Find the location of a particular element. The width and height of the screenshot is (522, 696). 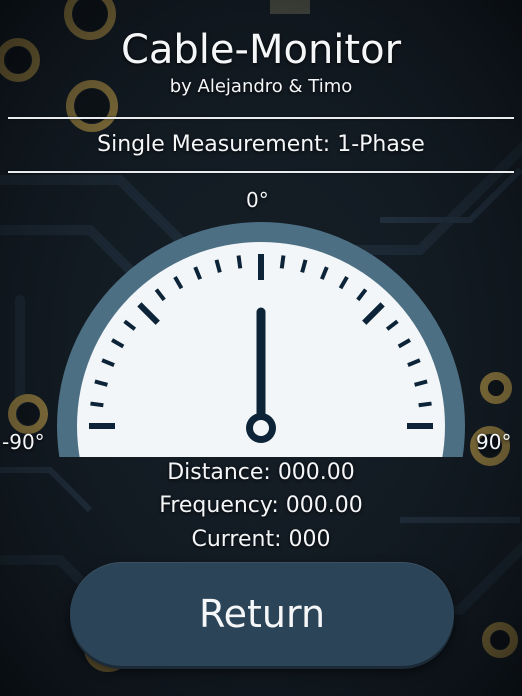

current-value: 000 is located at coordinates (309, 539).